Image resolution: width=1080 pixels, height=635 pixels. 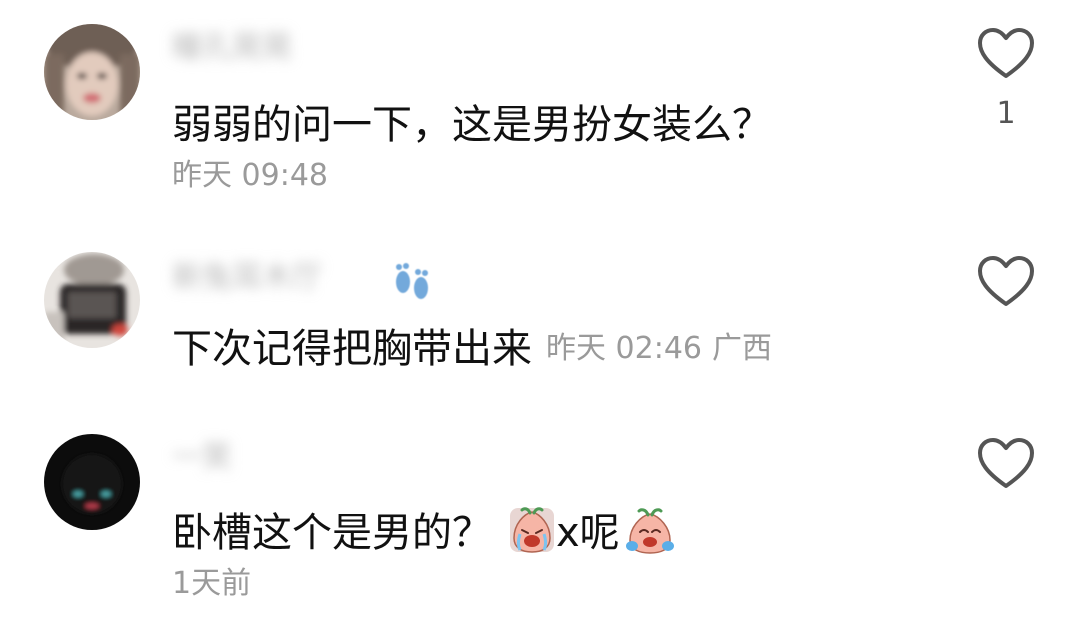 I want to click on comment-body-suffix: x呢, so click(x=588, y=533).